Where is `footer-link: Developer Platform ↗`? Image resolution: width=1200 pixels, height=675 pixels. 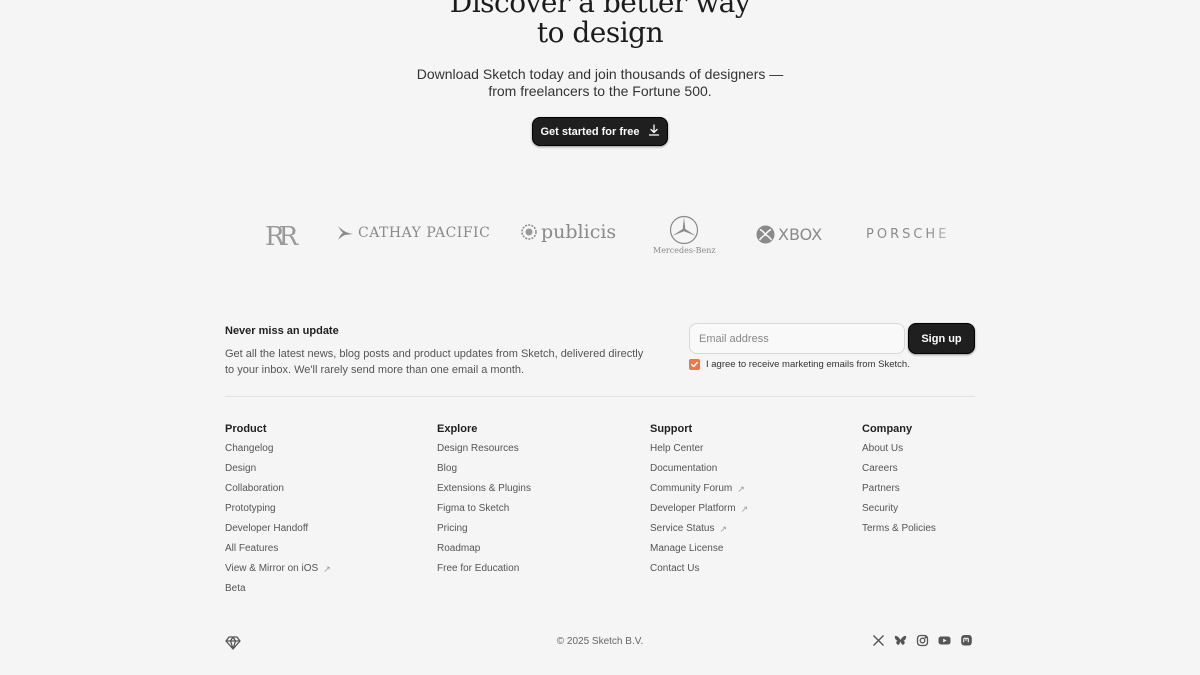
footer-link: Developer Platform ↗ is located at coordinates (699, 513).